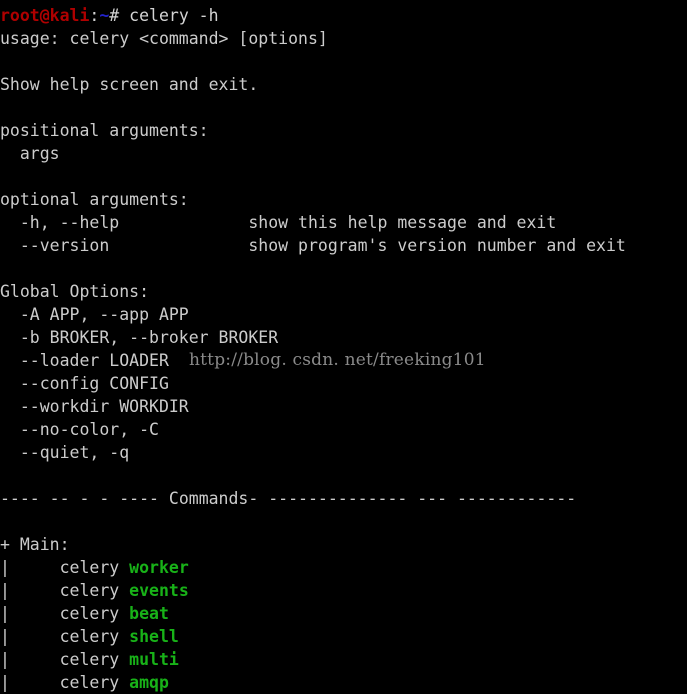 The width and height of the screenshot is (687, 694). Describe the element at coordinates (84, 383) in the screenshot. I see `output-line-config-option: --config CONFIG` at that location.